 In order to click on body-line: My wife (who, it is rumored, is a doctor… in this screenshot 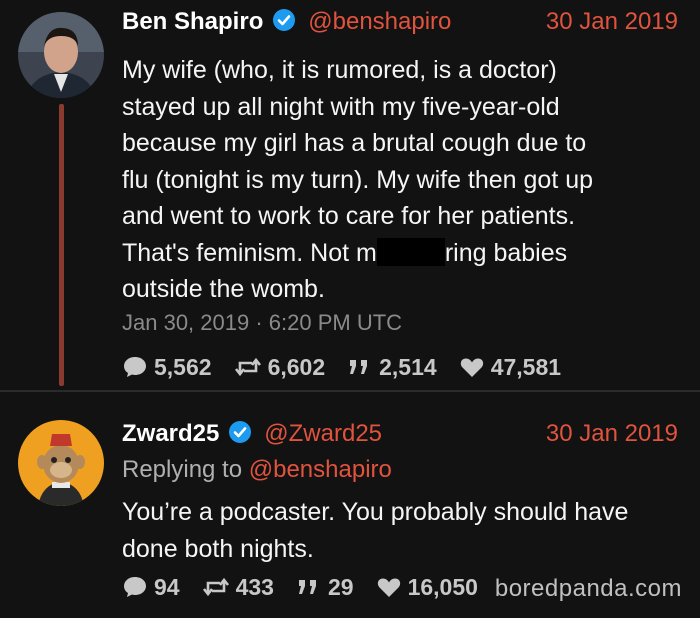, I will do `click(339, 70)`.